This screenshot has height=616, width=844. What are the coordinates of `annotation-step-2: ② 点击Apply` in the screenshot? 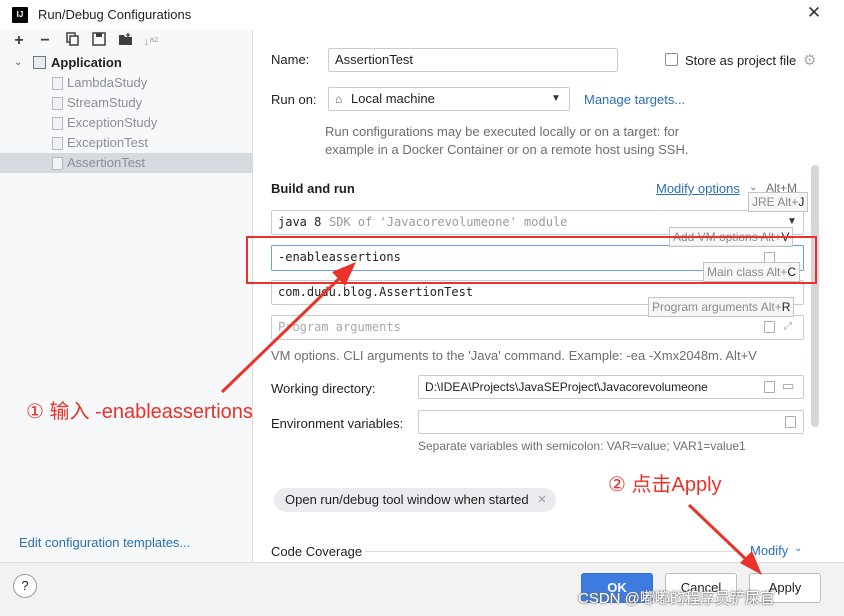 It's located at (665, 485).